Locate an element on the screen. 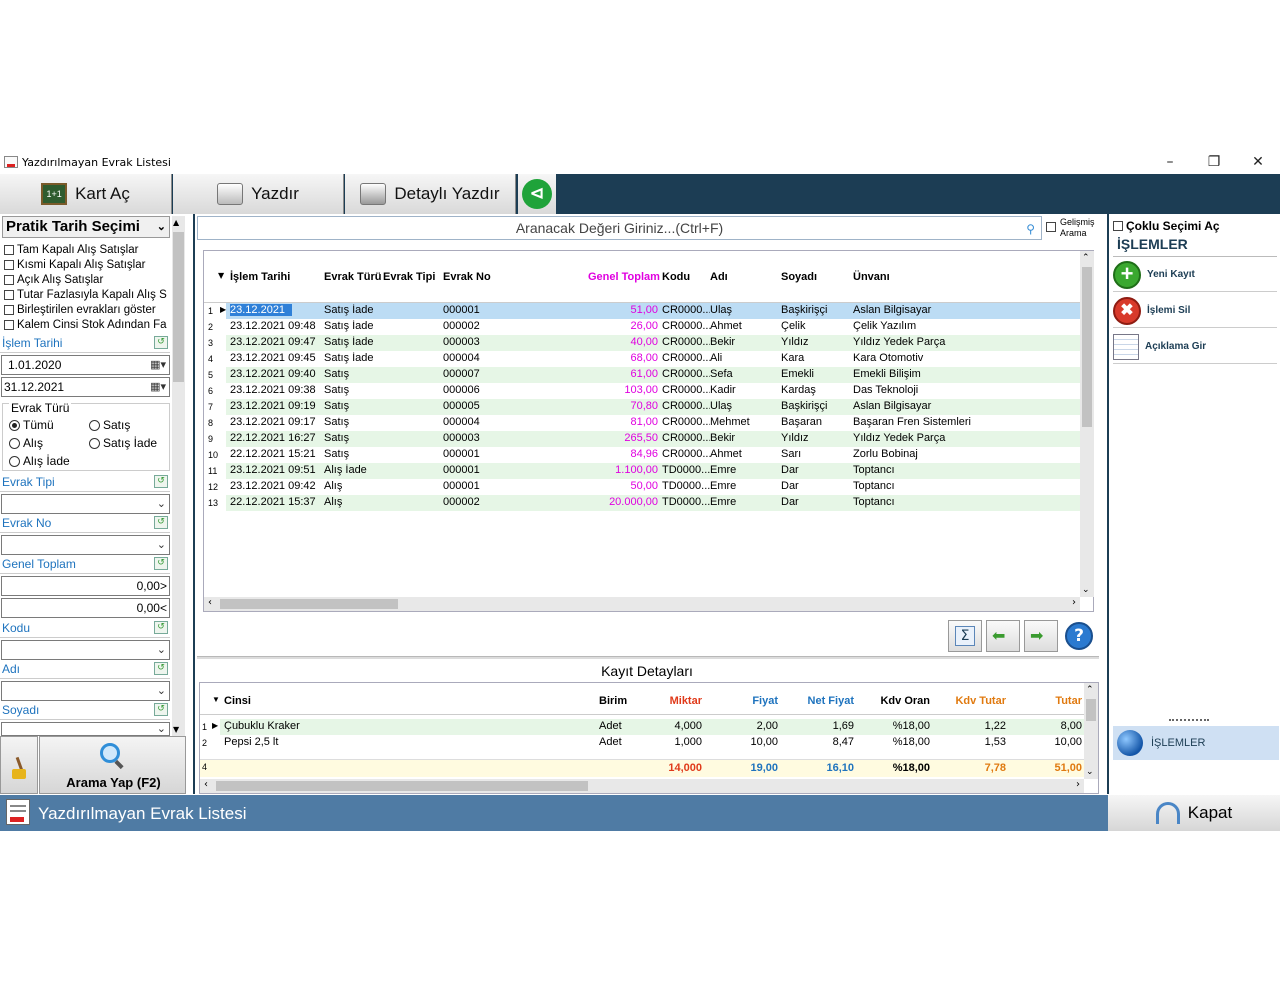 The image size is (1280, 984). radio-alis: Alış is located at coordinates (26, 443).